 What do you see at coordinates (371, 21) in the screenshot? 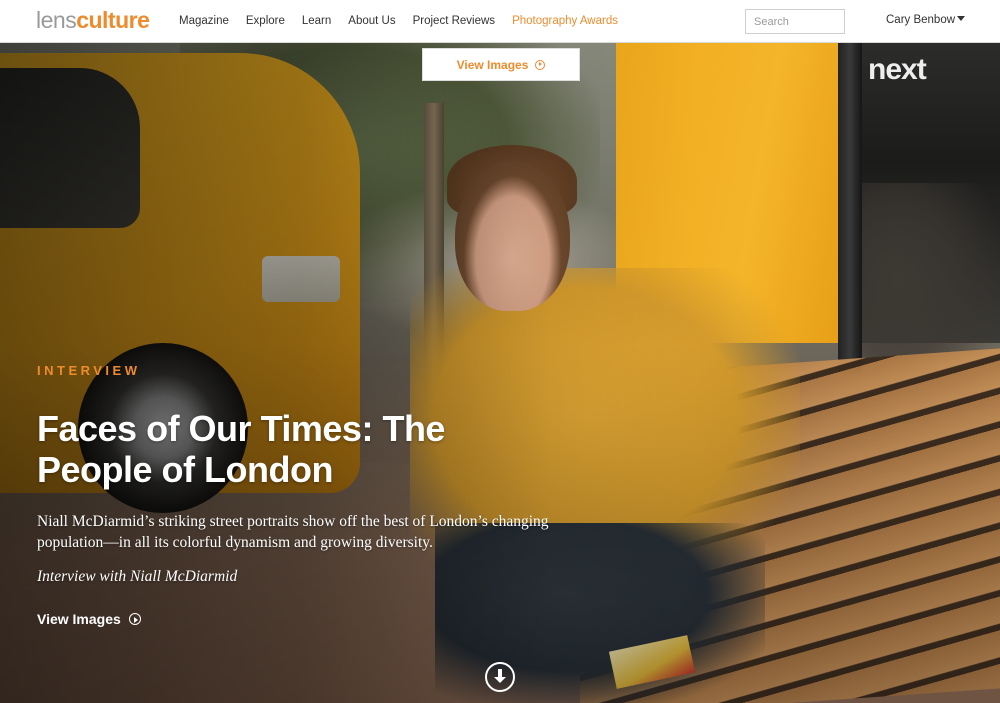
I see `nav-item-about-us: About Us` at bounding box center [371, 21].